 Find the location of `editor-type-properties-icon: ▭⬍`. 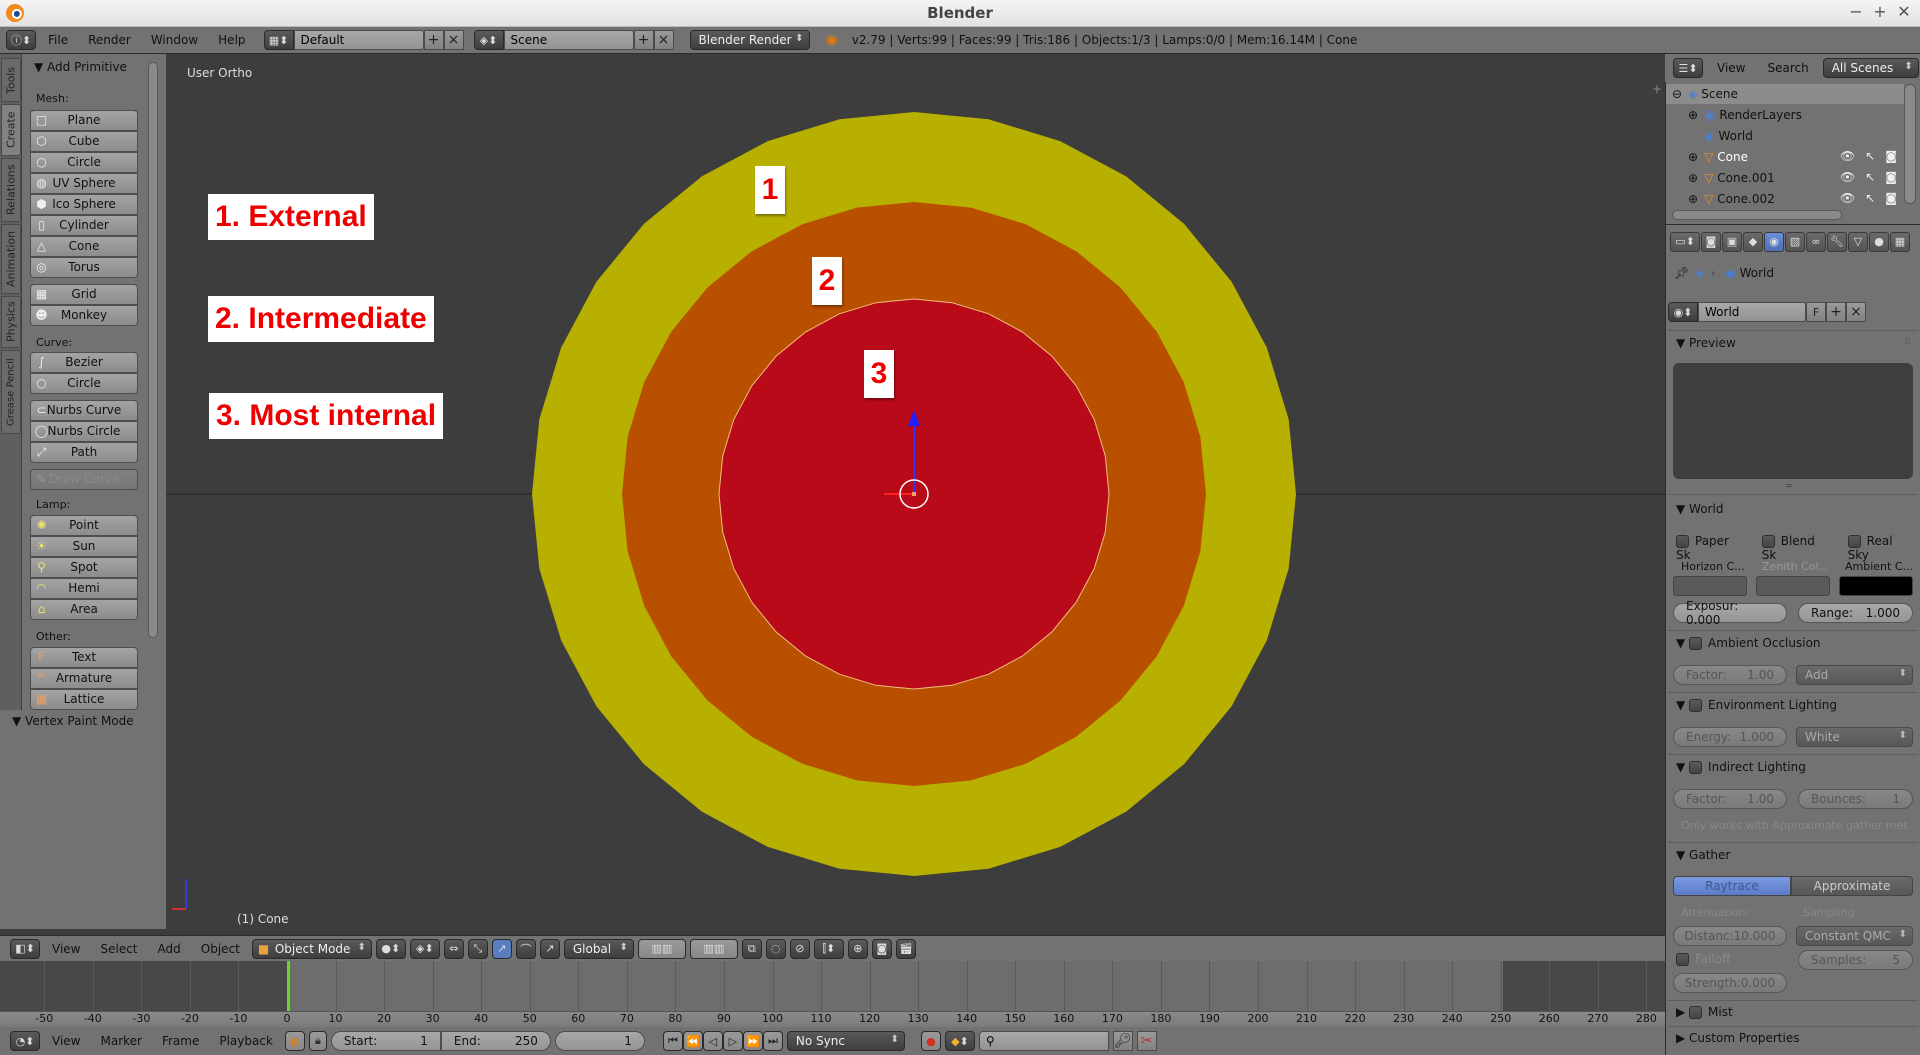

editor-type-properties-icon: ▭⬍ is located at coordinates (1685, 242).